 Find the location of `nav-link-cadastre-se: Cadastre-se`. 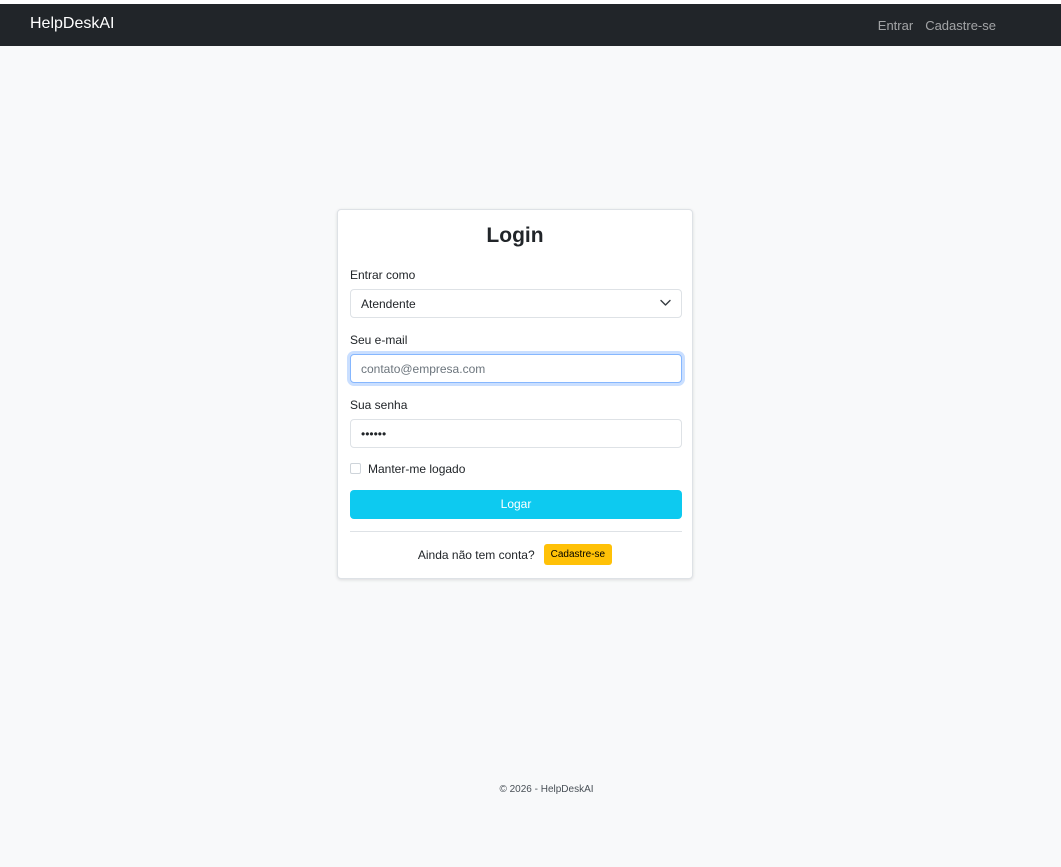

nav-link-cadastre-se: Cadastre-se is located at coordinates (960, 25).